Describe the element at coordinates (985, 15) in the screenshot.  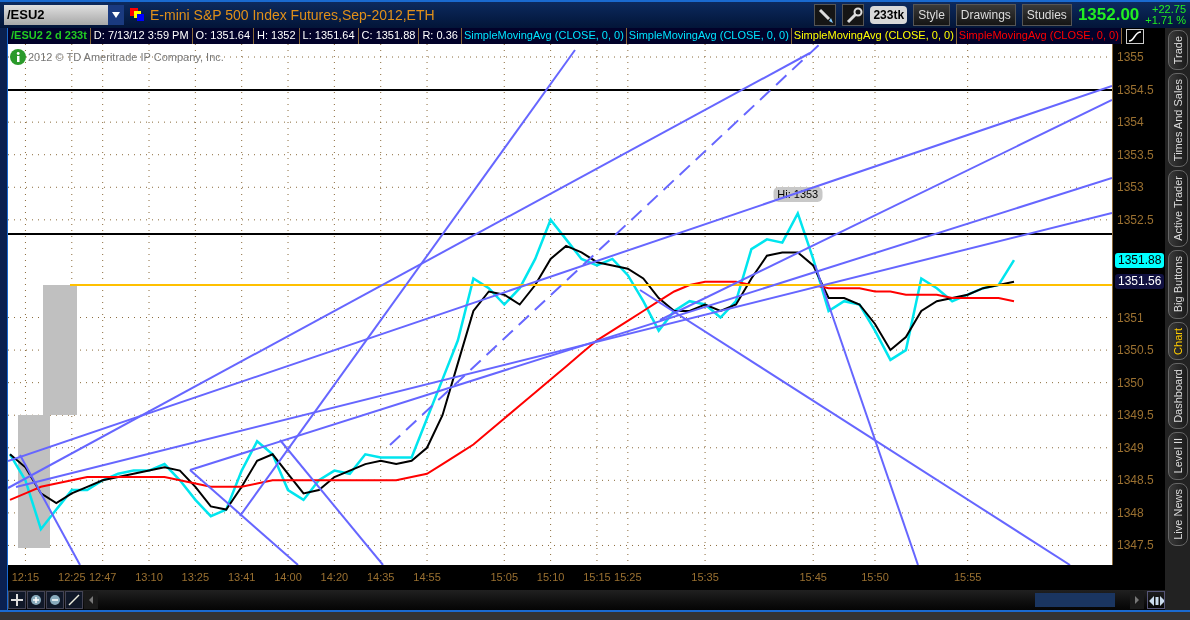
I see `toolbar-button: Drawings` at that location.